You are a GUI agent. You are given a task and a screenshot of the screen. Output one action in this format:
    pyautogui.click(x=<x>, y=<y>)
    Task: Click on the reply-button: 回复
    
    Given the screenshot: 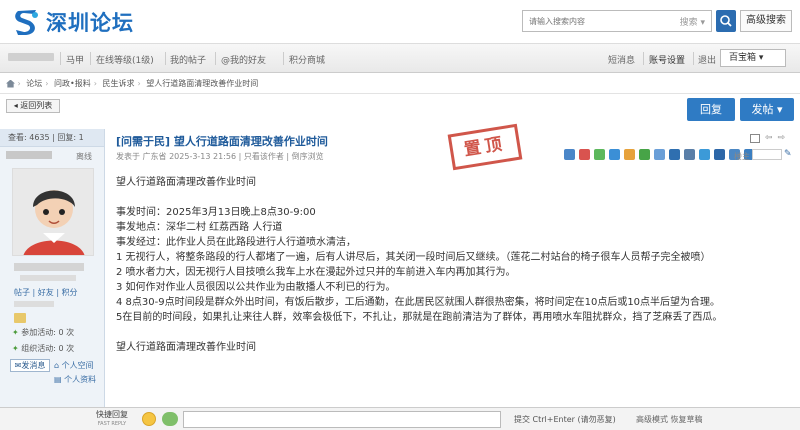 What is the action you would take?
    pyautogui.click(x=711, y=109)
    